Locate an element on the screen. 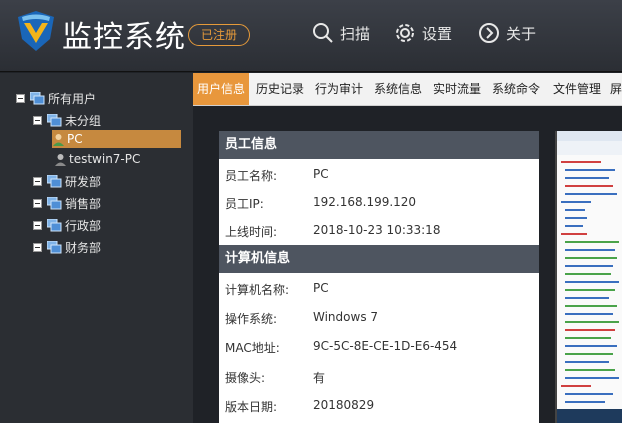  registered-badge: 已注册 is located at coordinates (219, 35).